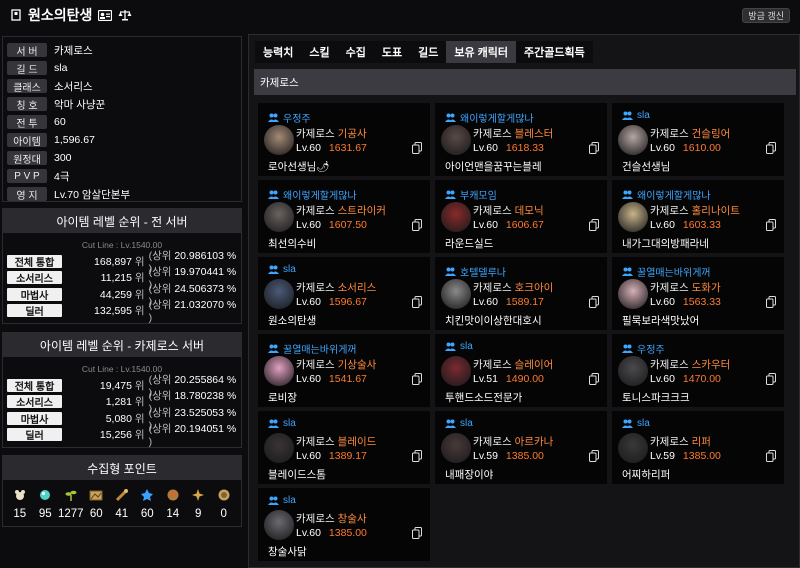 The height and width of the screenshot is (568, 800). What do you see at coordinates (481, 52) in the screenshot?
I see `tab-6: 보유 캐릭터` at bounding box center [481, 52].